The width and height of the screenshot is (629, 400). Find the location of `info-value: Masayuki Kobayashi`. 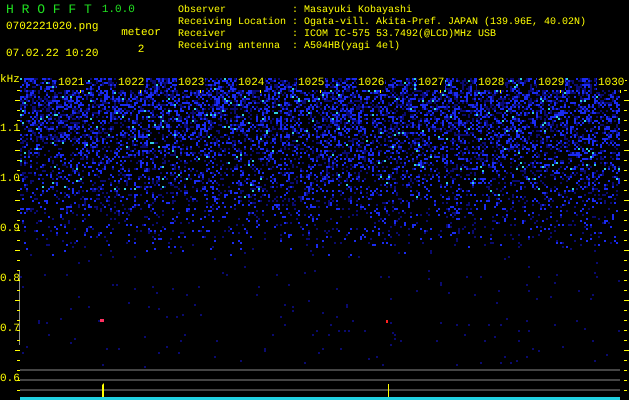

info-value: Masayuki Kobayashi is located at coordinates (358, 10).